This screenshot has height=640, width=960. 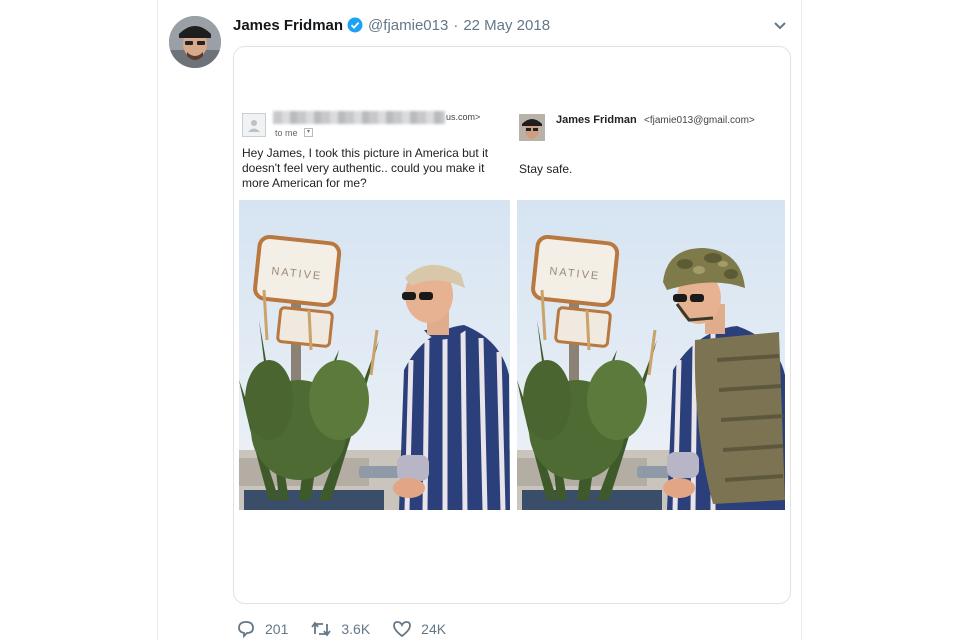 What do you see at coordinates (596, 120) in the screenshot?
I see `reply-sender-name: James Fridman` at bounding box center [596, 120].